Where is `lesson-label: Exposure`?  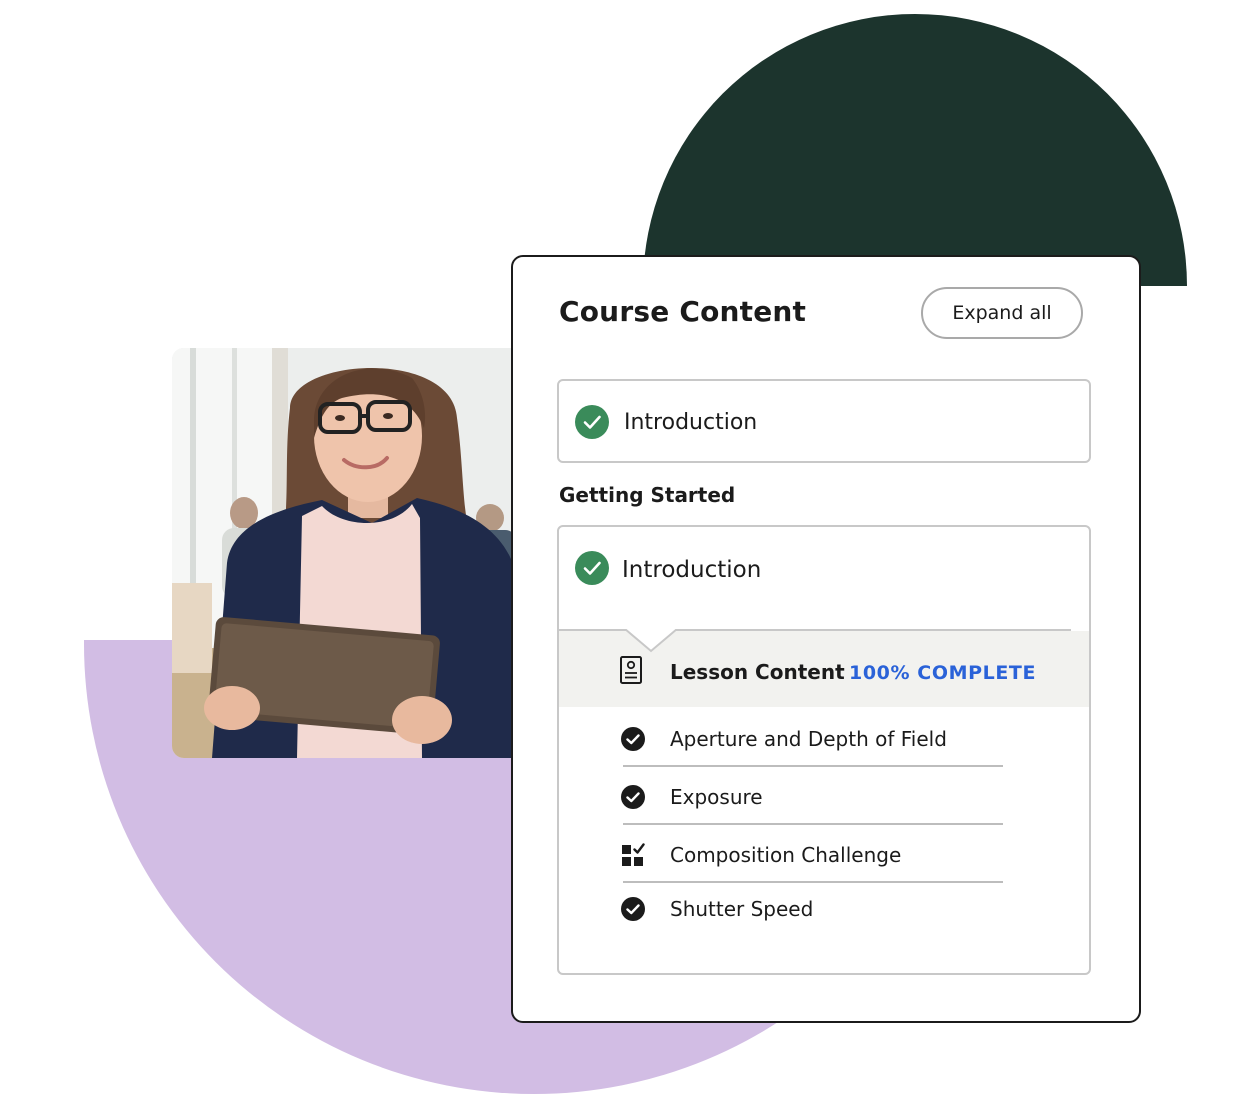 lesson-label: Exposure is located at coordinates (716, 797).